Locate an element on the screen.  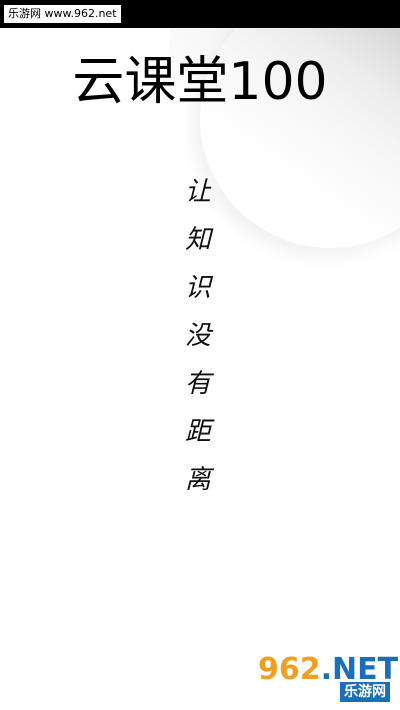
slogan-char: 让 is located at coordinates (197, 192).